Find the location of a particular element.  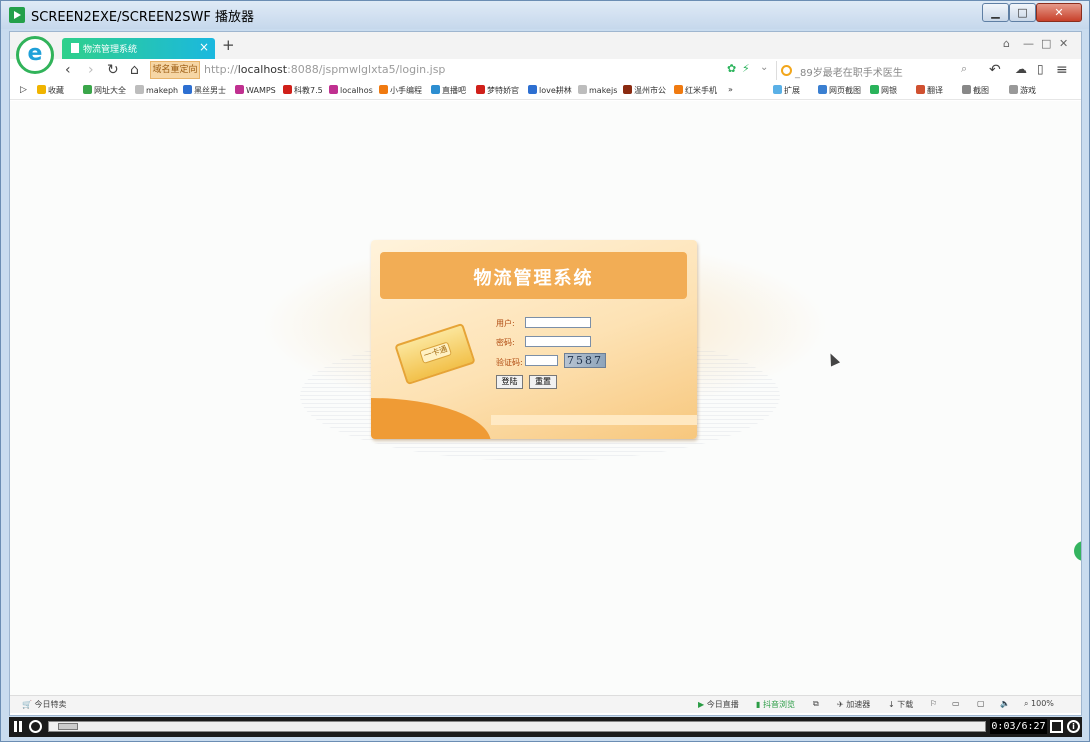

close-button: ✕ is located at coordinates (1059, 12).